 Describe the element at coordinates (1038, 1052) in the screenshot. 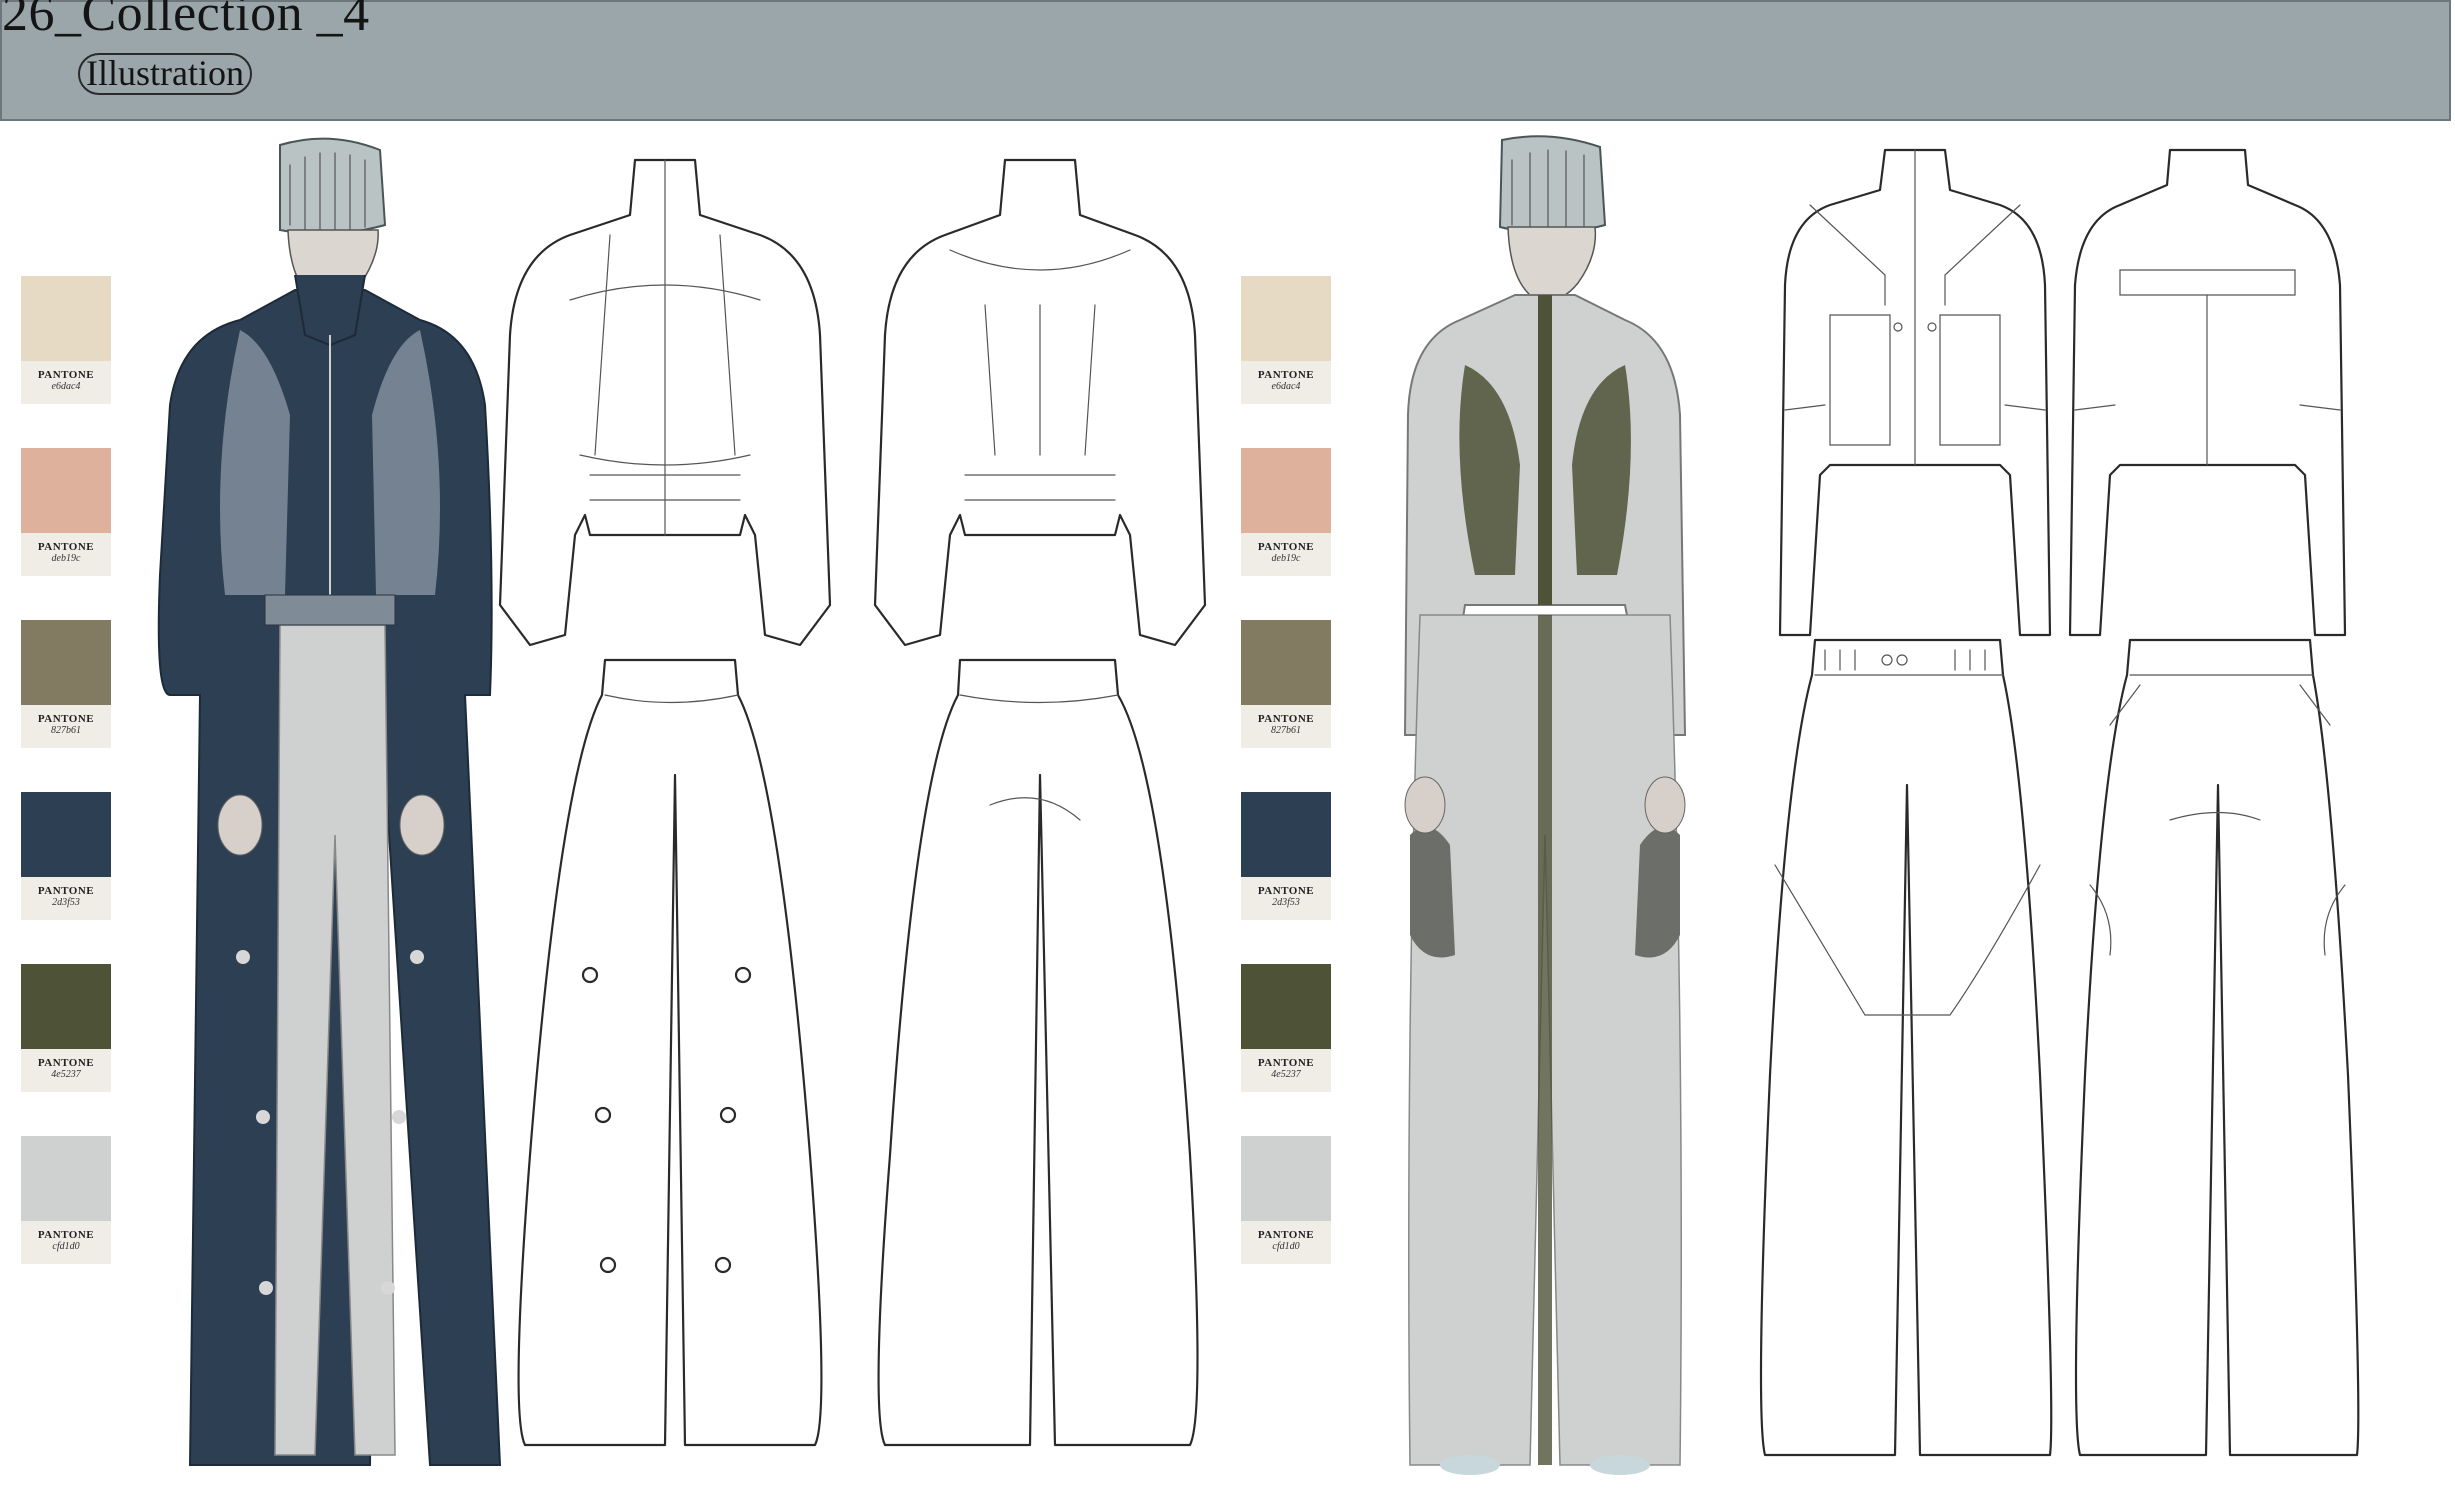

I see `look1-trousers-back-flat` at that location.